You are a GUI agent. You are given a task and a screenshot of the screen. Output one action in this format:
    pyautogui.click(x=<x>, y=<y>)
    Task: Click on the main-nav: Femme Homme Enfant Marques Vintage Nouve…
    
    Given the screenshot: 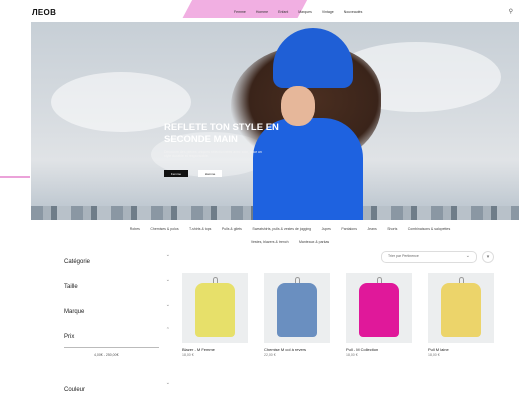 What is the action you would take?
    pyautogui.click(x=298, y=12)
    